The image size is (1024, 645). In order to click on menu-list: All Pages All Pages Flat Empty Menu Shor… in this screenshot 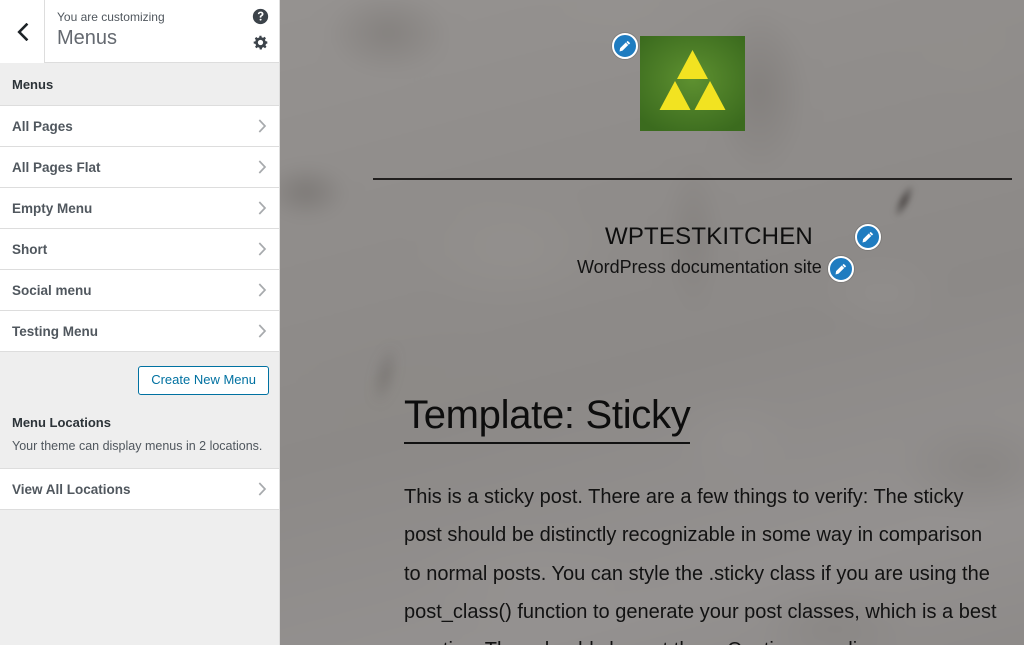, I will do `click(139, 229)`.